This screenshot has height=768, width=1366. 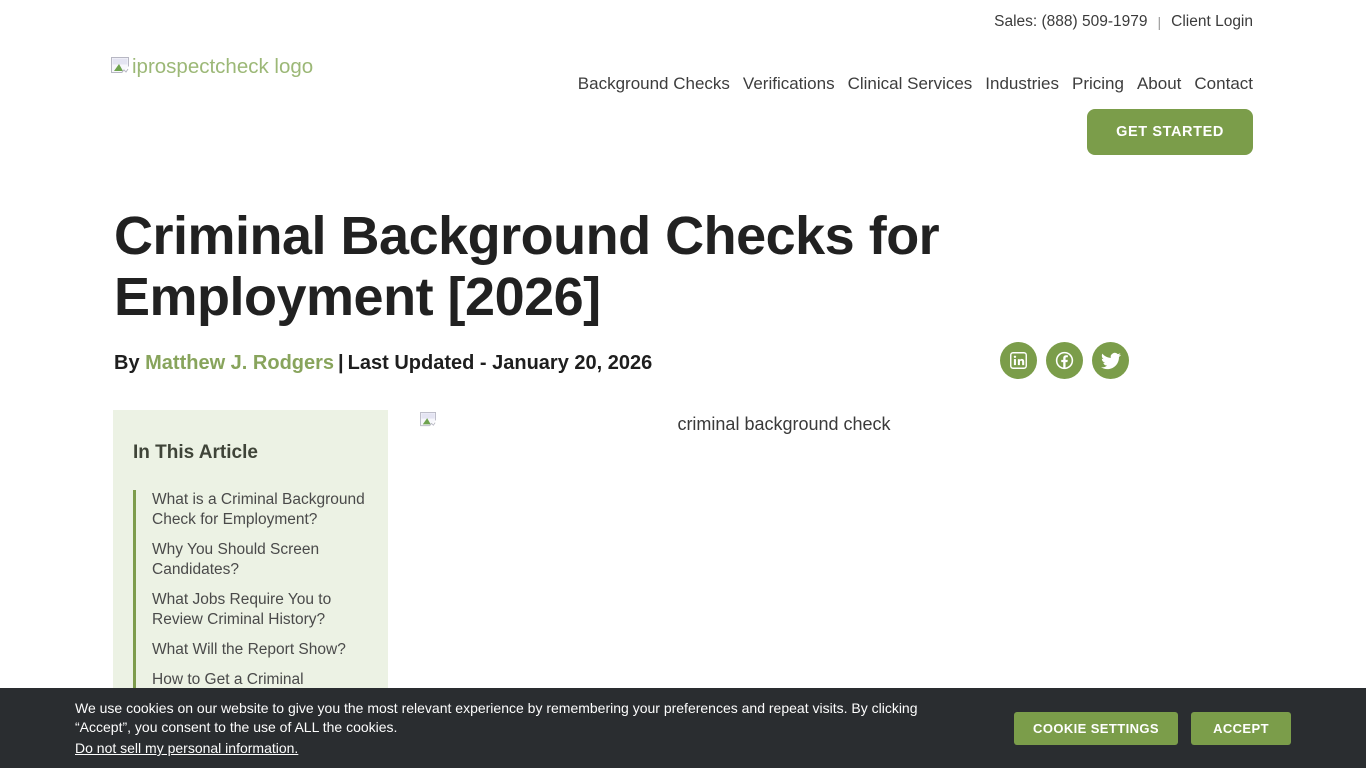 I want to click on nav-verifications: Verifications, so click(x=789, y=84).